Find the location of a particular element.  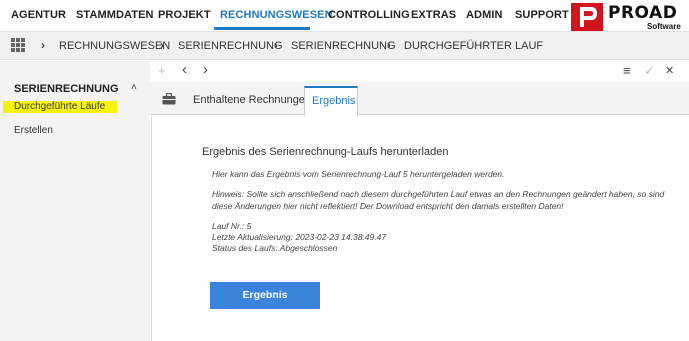

apps-grid-icon is located at coordinates (18, 45).